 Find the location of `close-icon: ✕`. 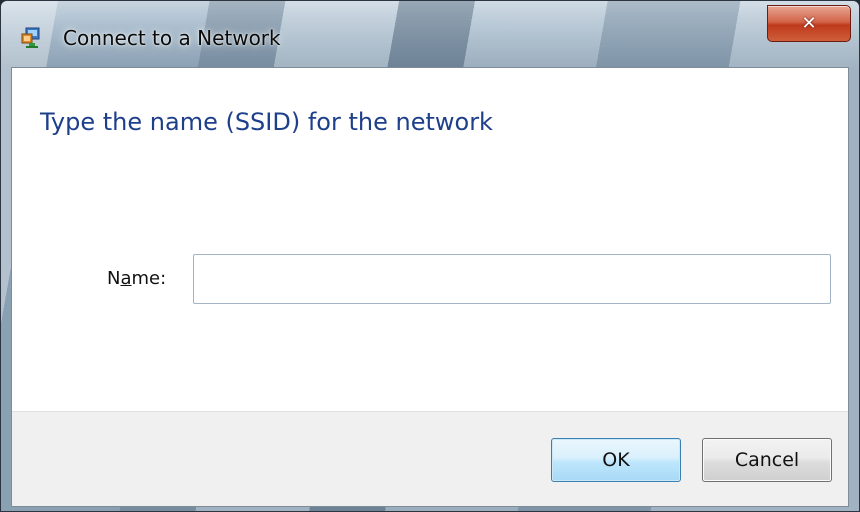

close-icon: ✕ is located at coordinates (809, 23).